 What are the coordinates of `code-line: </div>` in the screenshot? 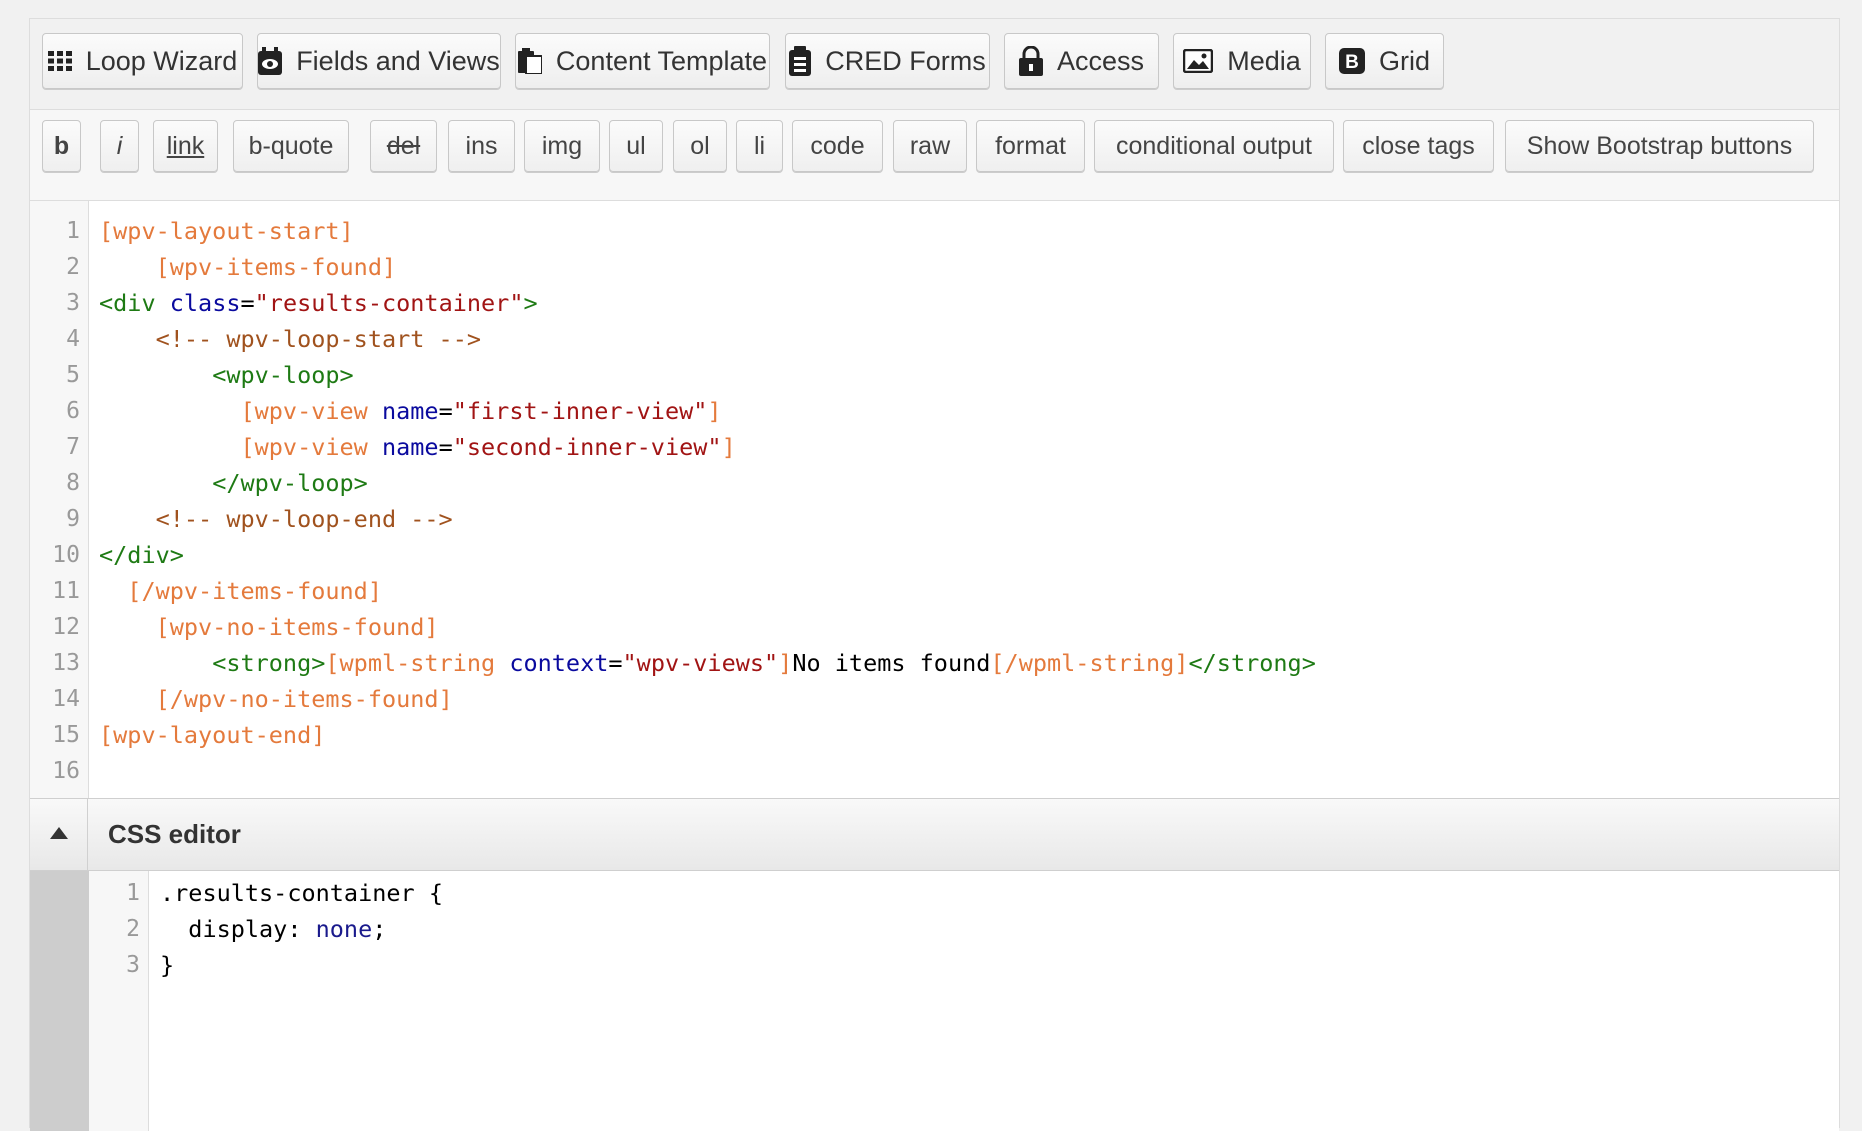 It's located at (141, 555).